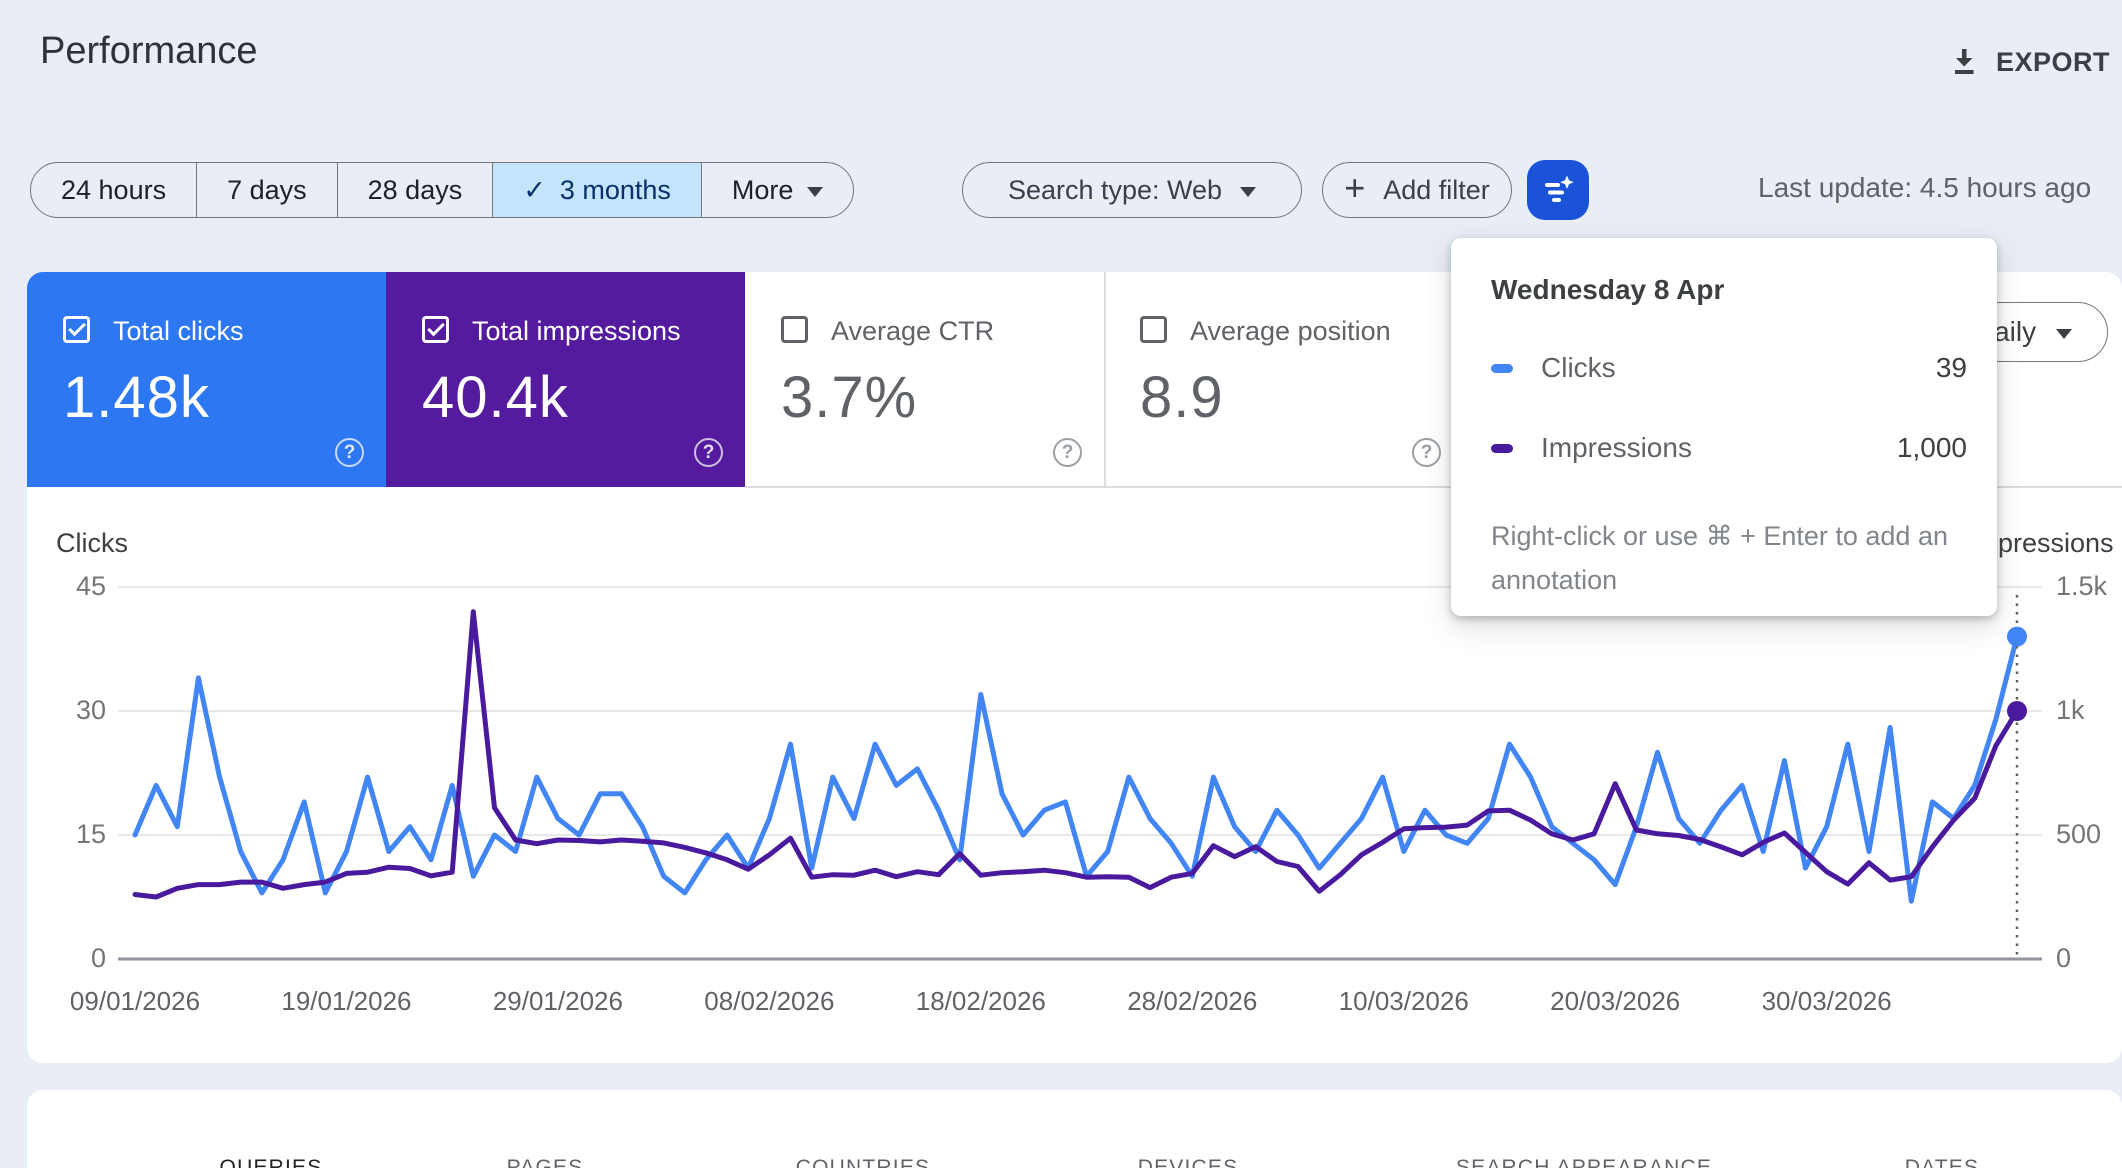 This screenshot has width=2122, height=1168. Describe the element at coordinates (1192, 1001) in the screenshot. I see `x-tick-date: 28/02/2026` at that location.